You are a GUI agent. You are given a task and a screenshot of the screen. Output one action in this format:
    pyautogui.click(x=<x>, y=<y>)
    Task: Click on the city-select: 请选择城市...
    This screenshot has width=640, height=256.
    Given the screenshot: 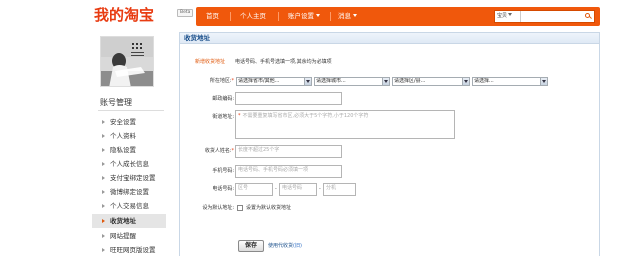 What is the action you would take?
    pyautogui.click(x=352, y=81)
    